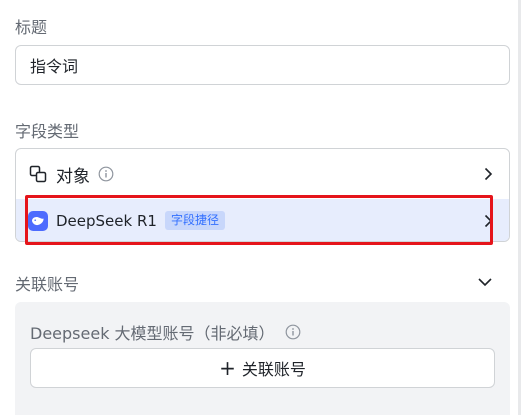  Describe the element at coordinates (106, 220) in the screenshot. I see `field-type-deepseek-label: DeepSeek R1` at that location.